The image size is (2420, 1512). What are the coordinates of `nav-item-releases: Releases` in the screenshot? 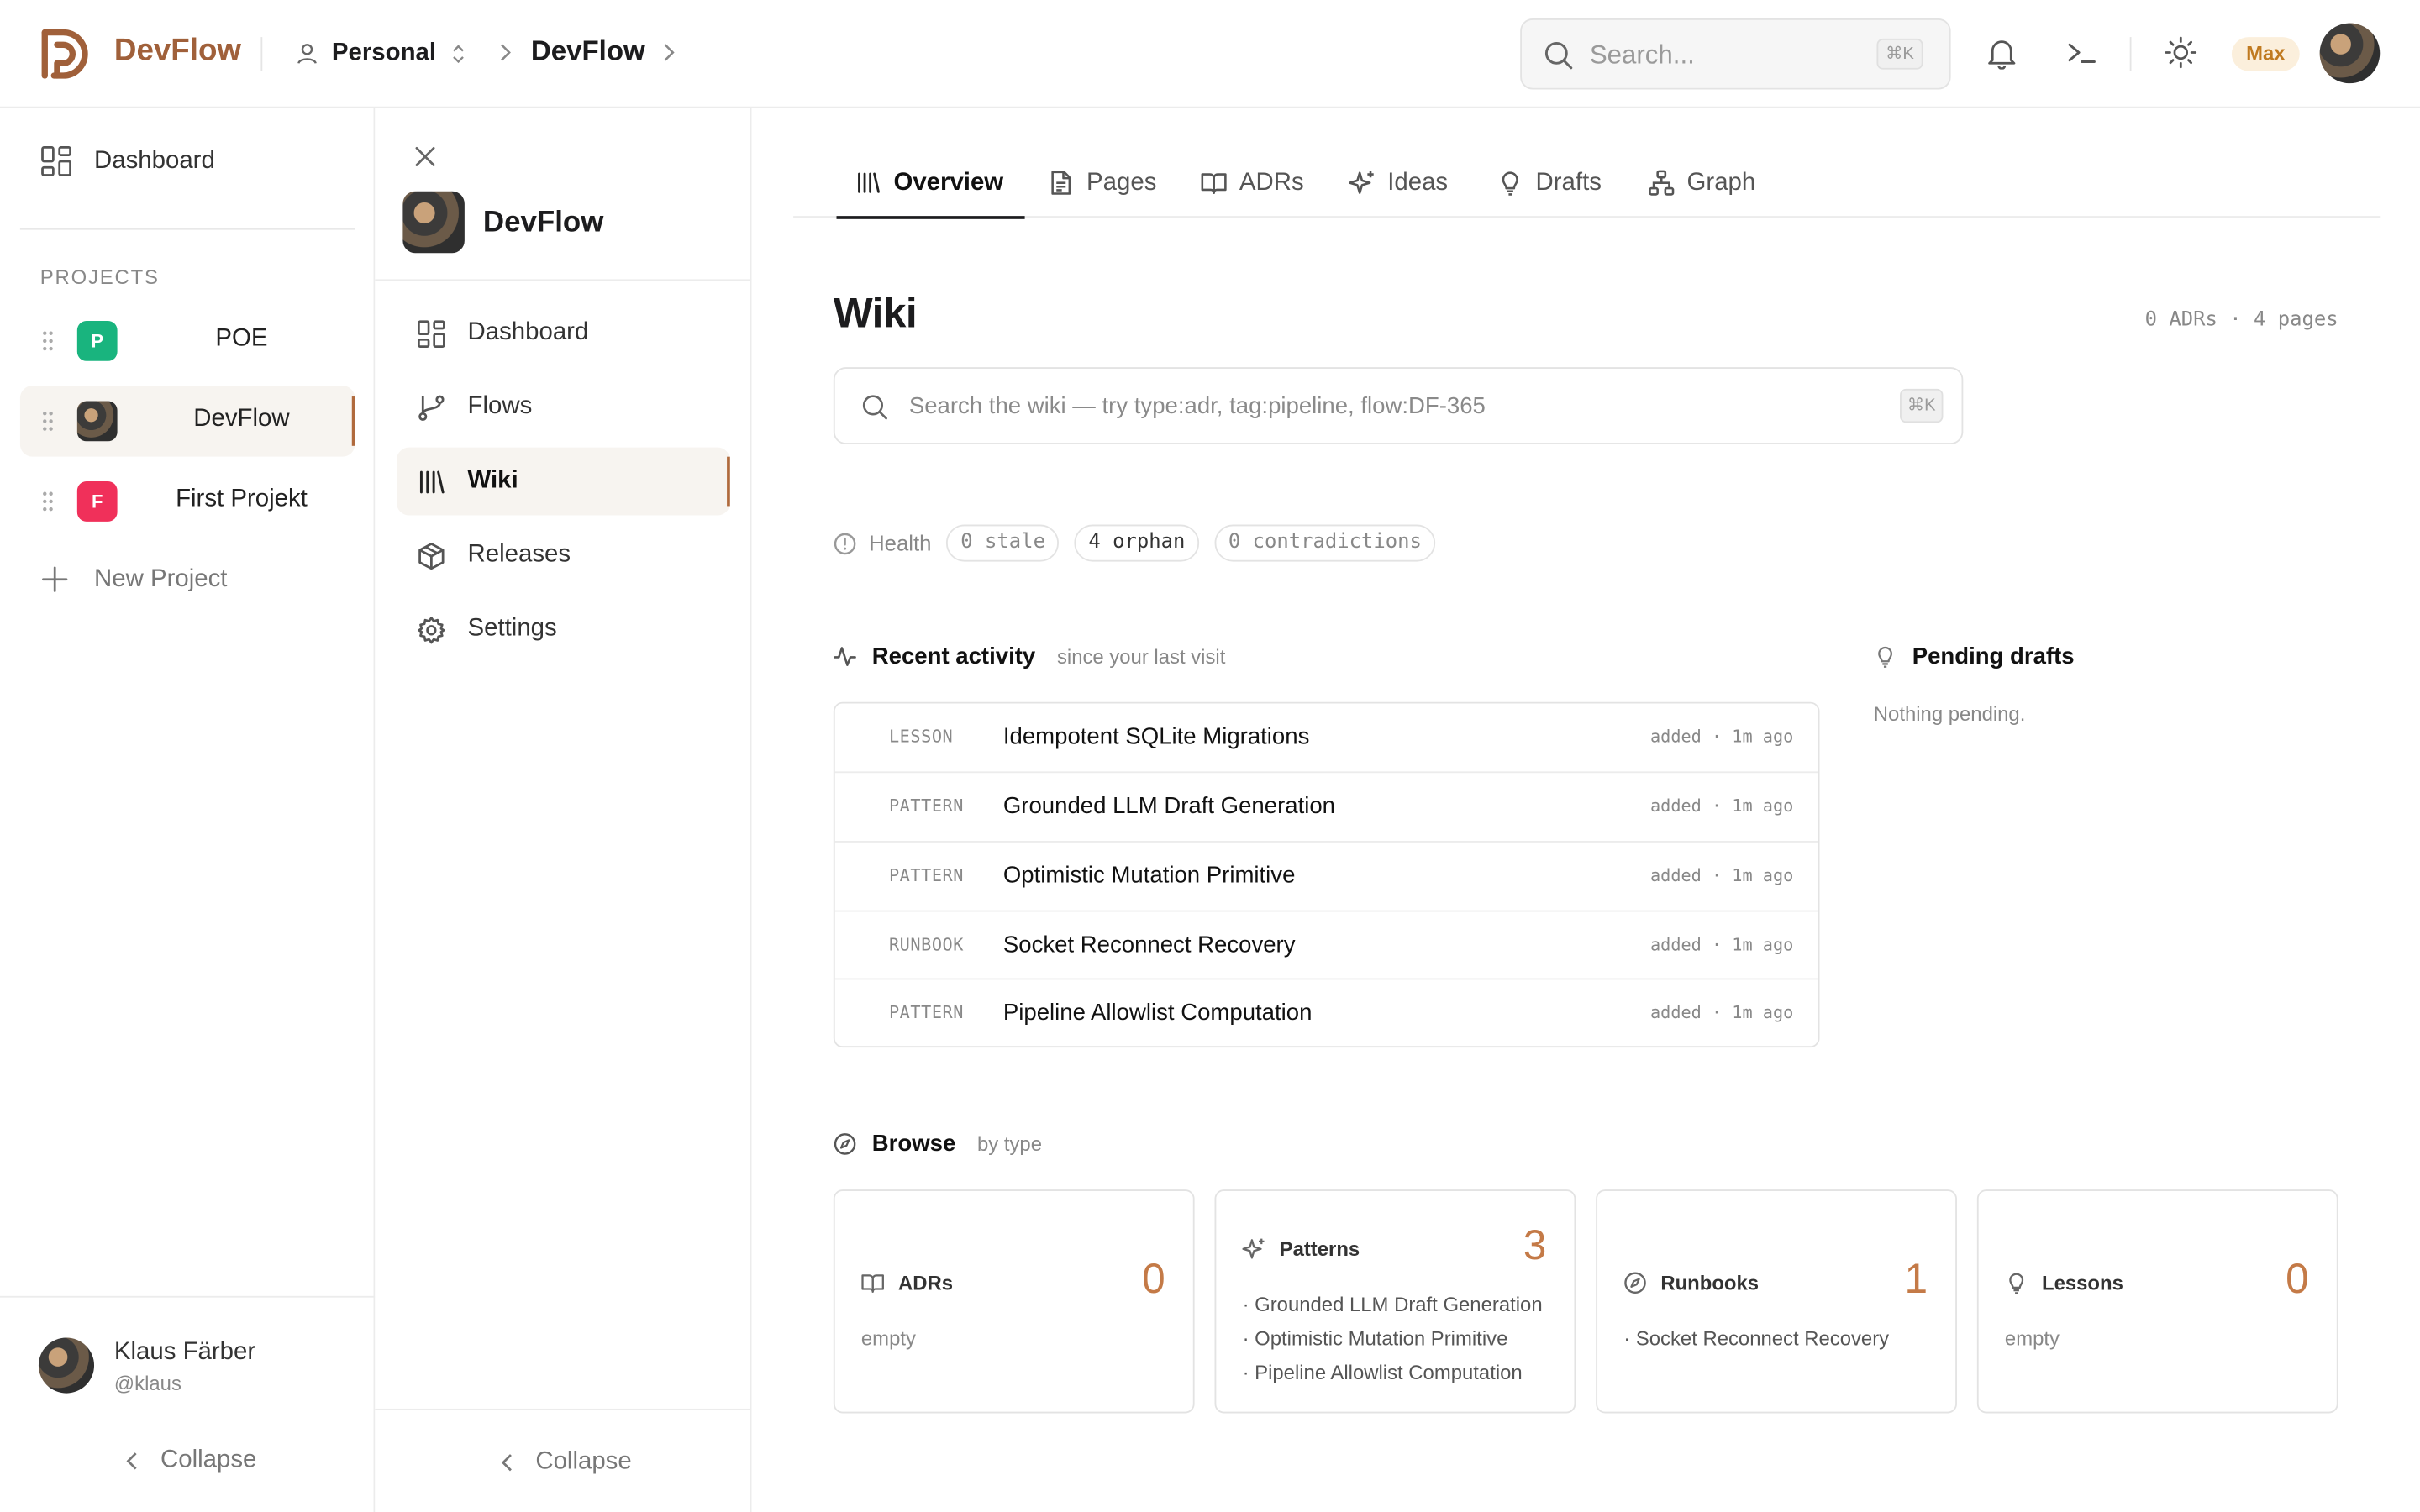 It's located at (563, 556).